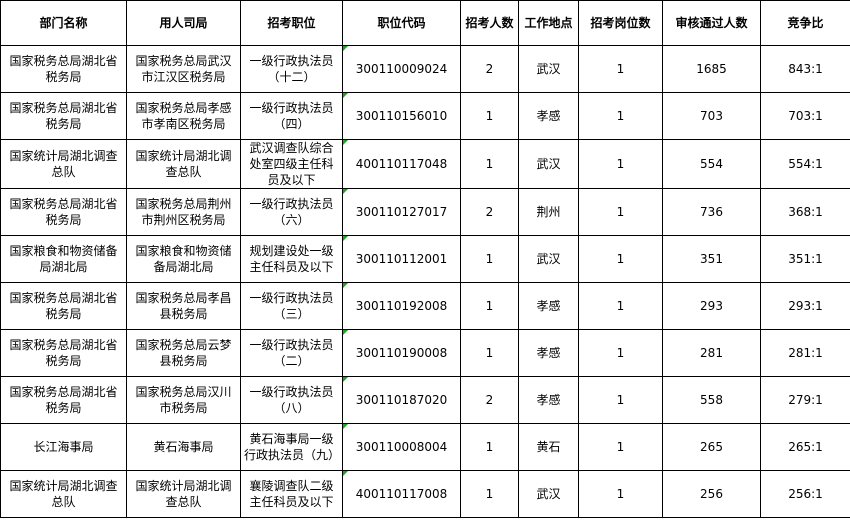  What do you see at coordinates (711, 353) in the screenshot?
I see `cell-approved-count: 281` at bounding box center [711, 353].